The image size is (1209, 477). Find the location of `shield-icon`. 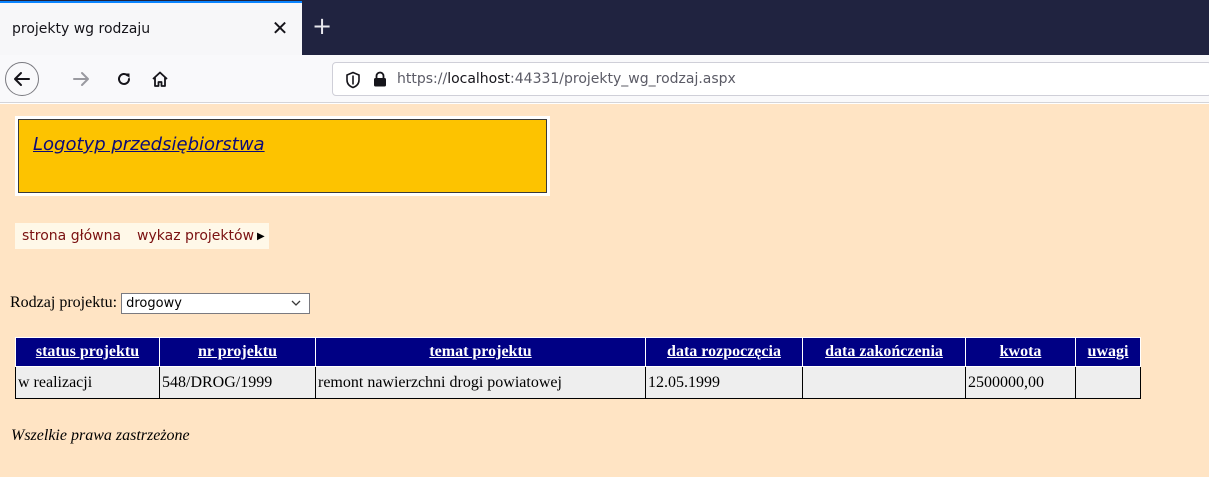

shield-icon is located at coordinates (353, 80).